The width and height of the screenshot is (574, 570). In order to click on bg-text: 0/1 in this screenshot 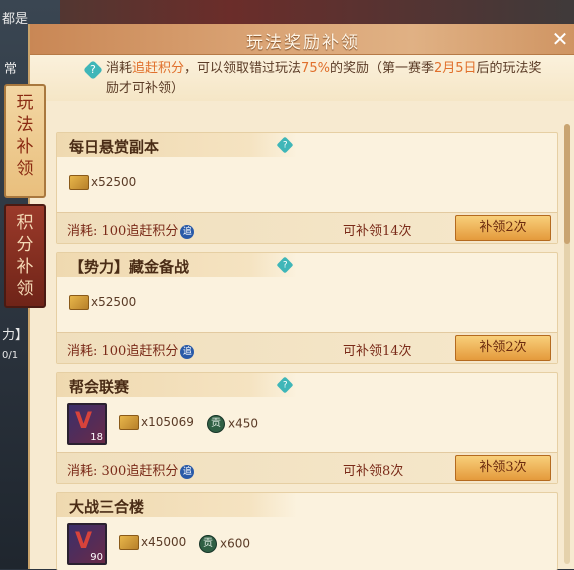, I will do `click(10, 355)`.